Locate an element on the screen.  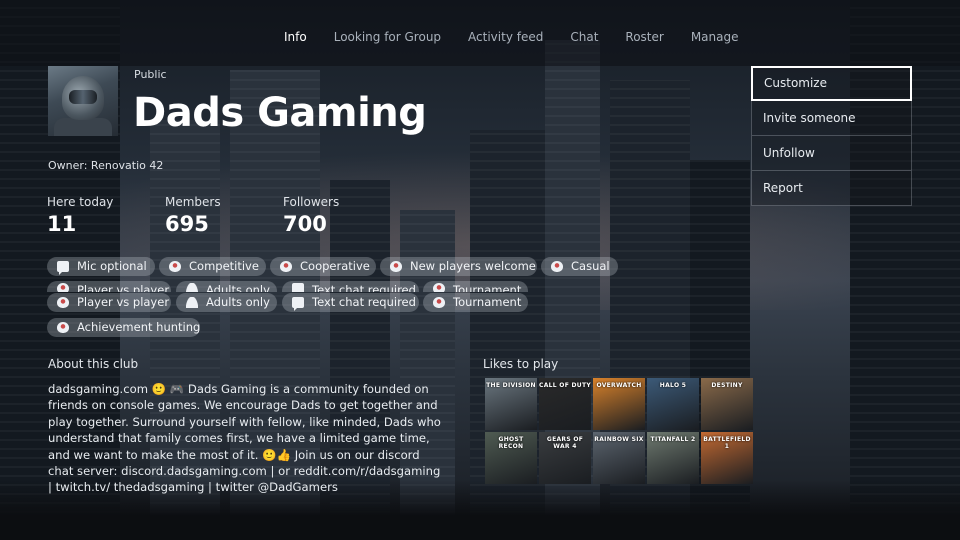
report-button: Report is located at coordinates (831, 188).